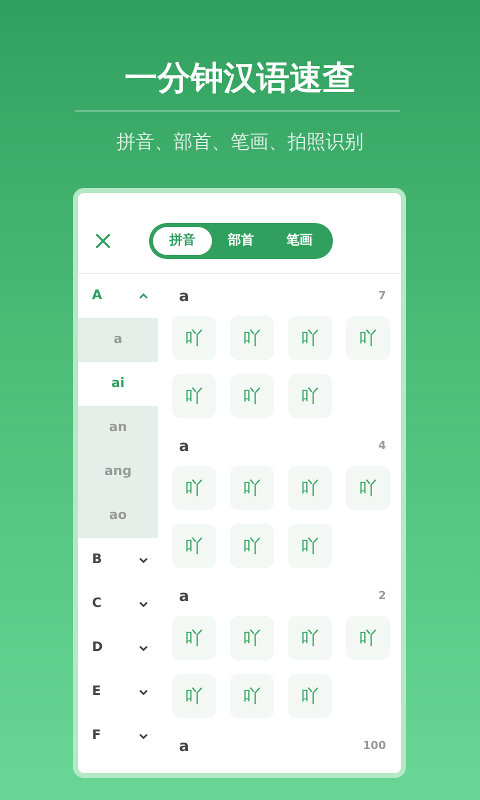  What do you see at coordinates (103, 241) in the screenshot?
I see `close-icon` at bounding box center [103, 241].